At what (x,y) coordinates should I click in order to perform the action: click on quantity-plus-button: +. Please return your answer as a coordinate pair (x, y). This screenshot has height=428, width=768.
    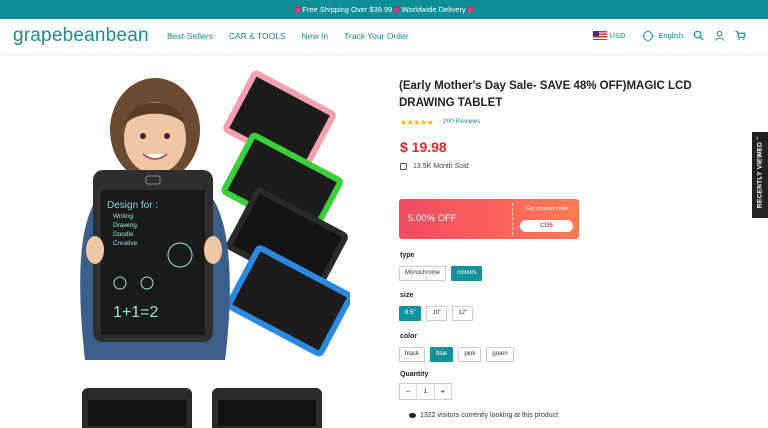
    Looking at the image, I should click on (443, 391).